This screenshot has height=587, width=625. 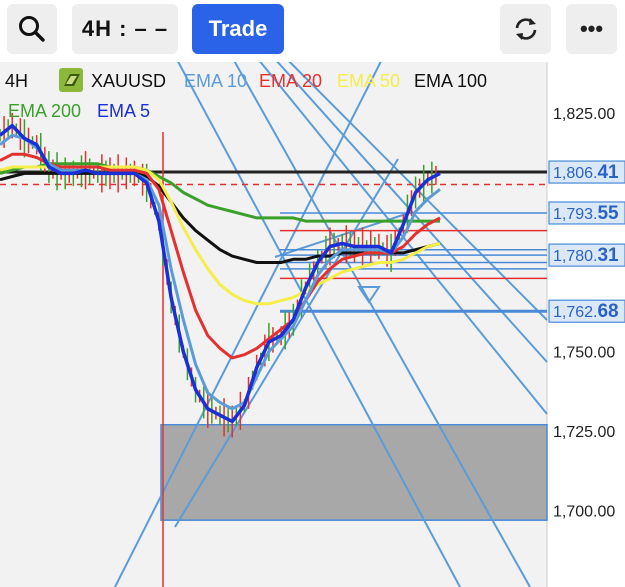 What do you see at coordinates (44, 111) in the screenshot?
I see `legend-ema-200: EMA 200` at bounding box center [44, 111].